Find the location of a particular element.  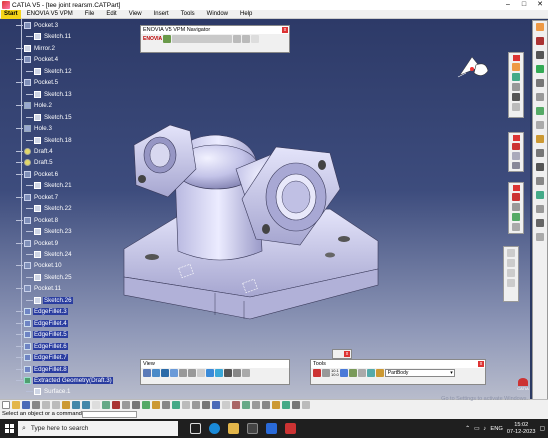

network-icon: ▭ is located at coordinates (476, 429).